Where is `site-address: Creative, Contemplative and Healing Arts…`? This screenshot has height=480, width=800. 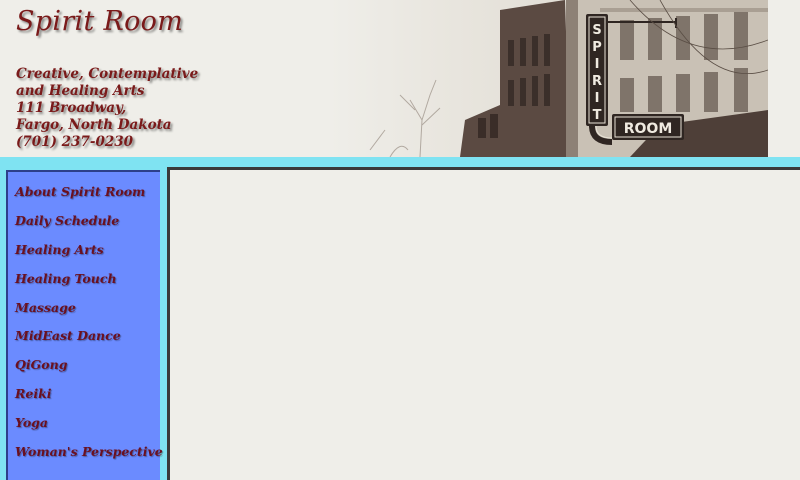
site-address: Creative, Contemplative and Healing Arts… is located at coordinates (107, 108).